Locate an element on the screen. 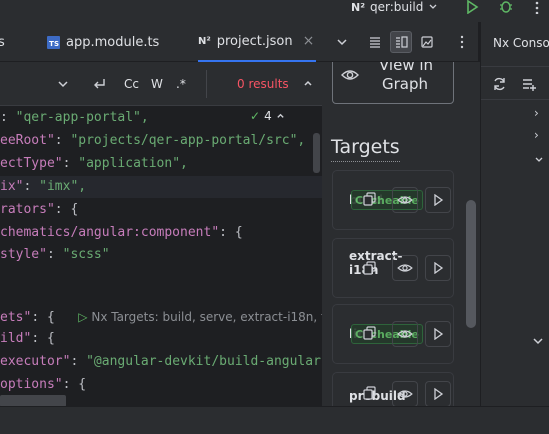  code-line: rators": { is located at coordinates (39, 209).